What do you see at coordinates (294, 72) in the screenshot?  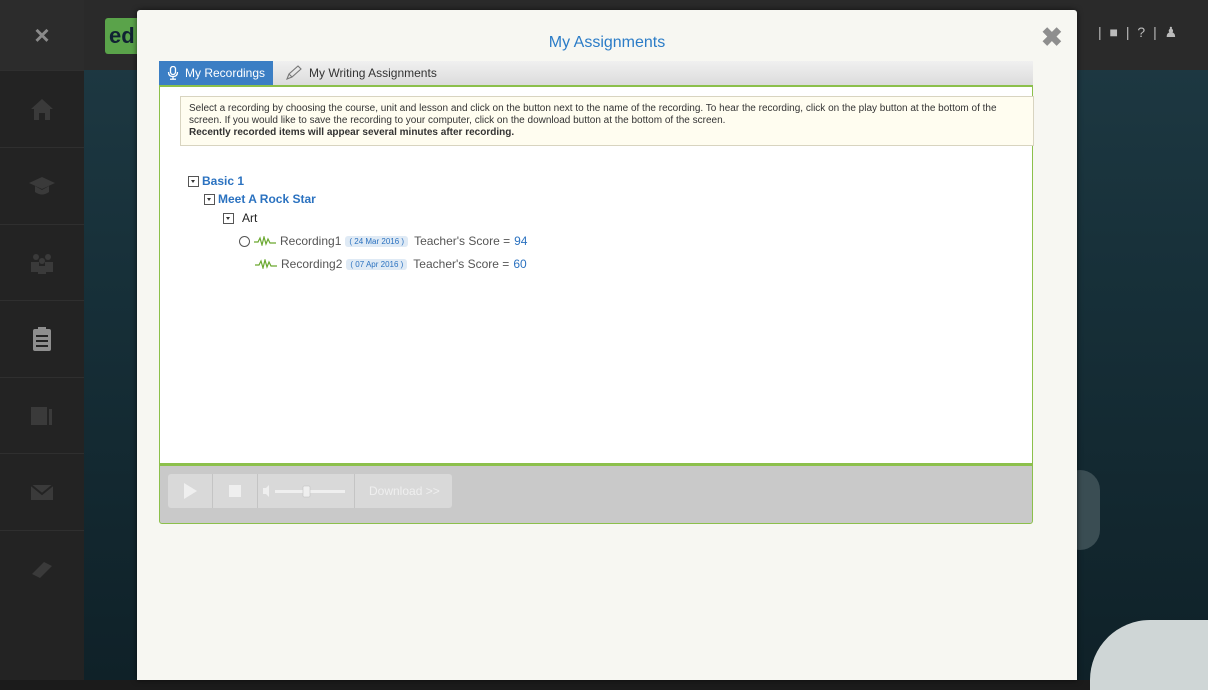 I see `pencil-icon` at bounding box center [294, 72].